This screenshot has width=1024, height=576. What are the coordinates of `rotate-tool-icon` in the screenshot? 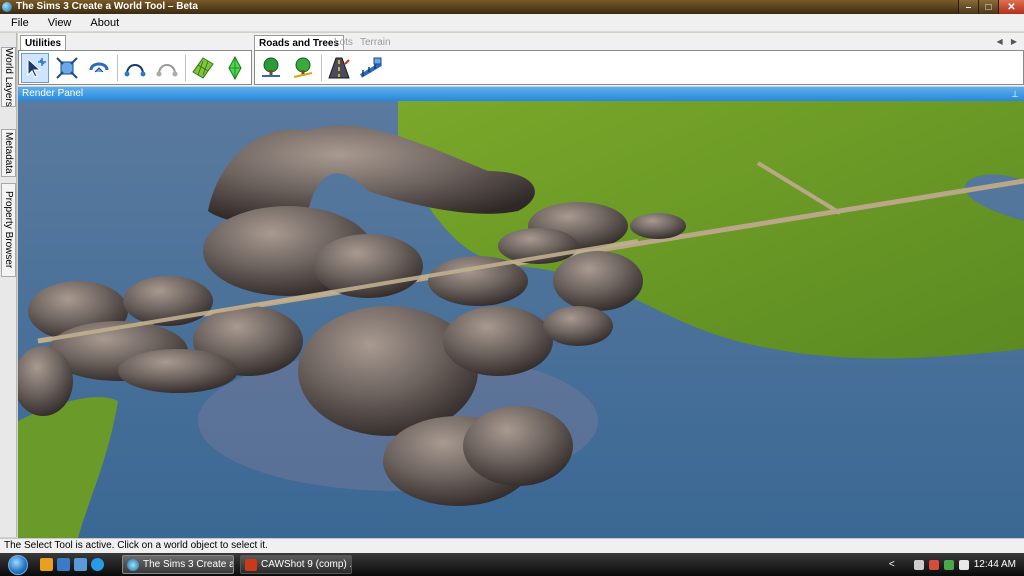 It's located at (99, 67).